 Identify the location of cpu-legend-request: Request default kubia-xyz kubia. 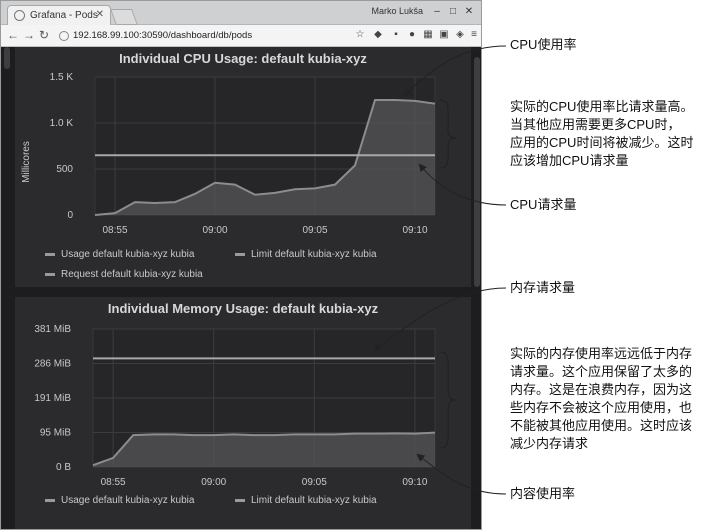
(124, 274).